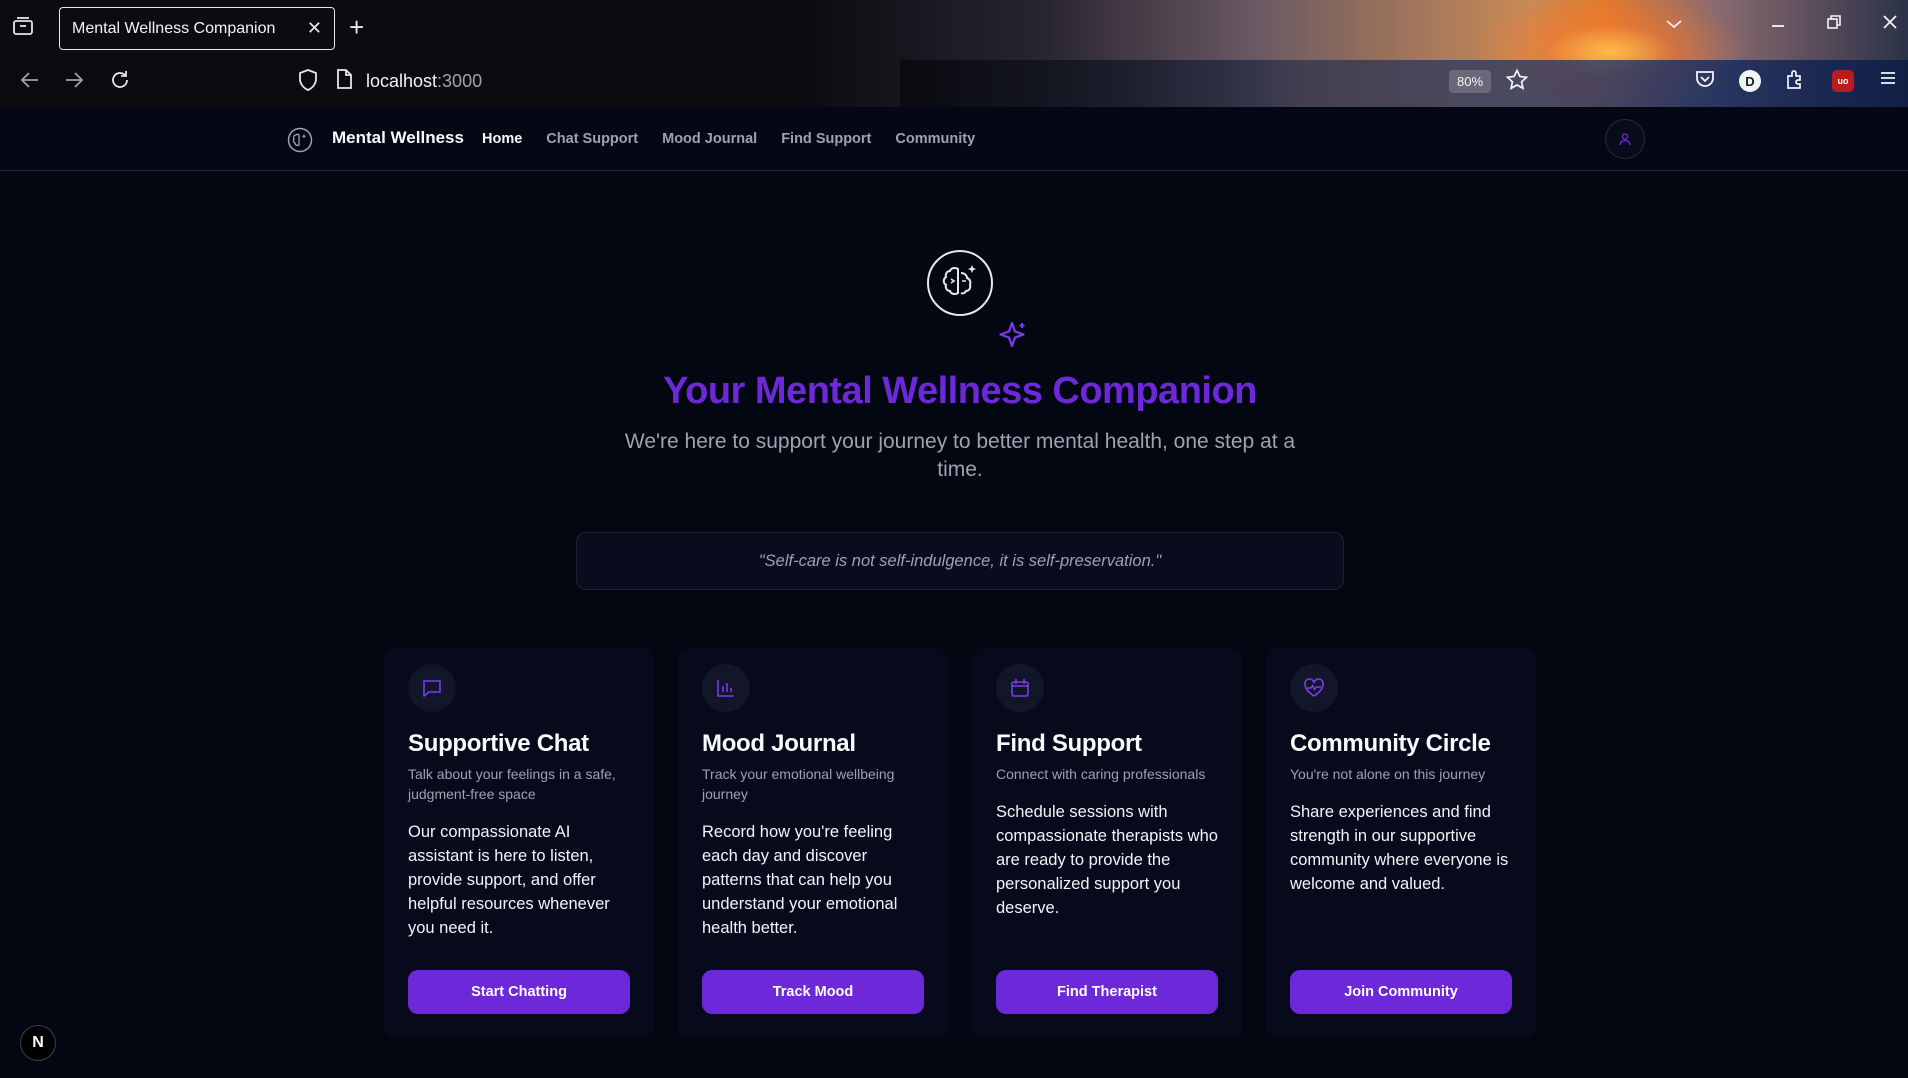 This screenshot has width=1908, height=1078. Describe the element at coordinates (1517, 83) in the screenshot. I see `star-icon` at that location.